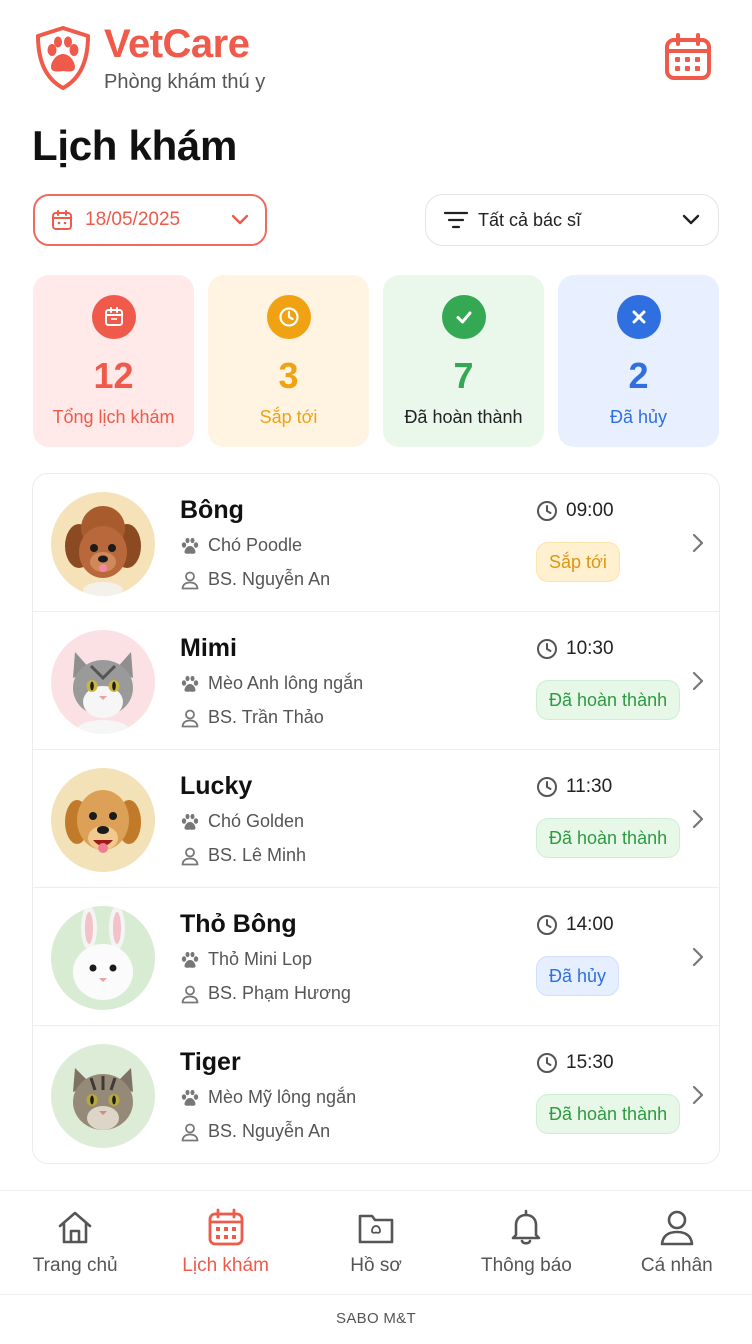  I want to click on doctor-filter-dropdown: Tất cả bác sĩ, so click(572, 220).